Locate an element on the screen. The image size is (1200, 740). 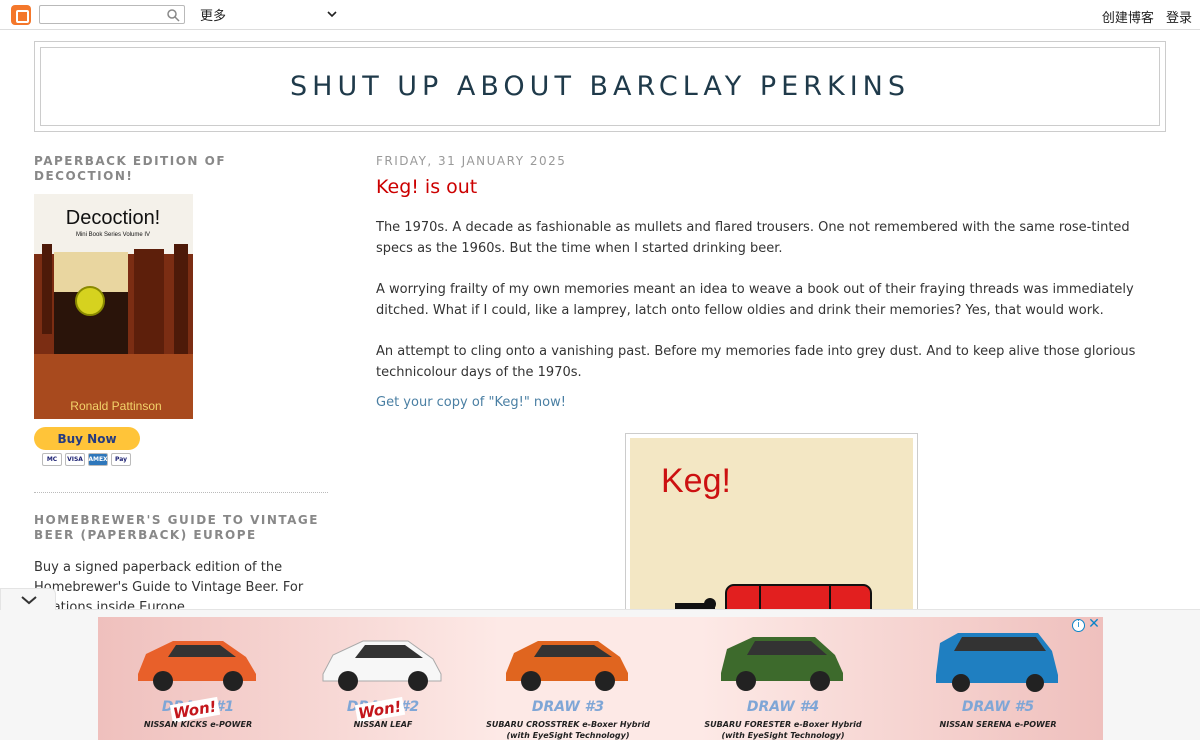
get-copy-link: Get your copy of "Keg!" now! is located at coordinates (771, 402).